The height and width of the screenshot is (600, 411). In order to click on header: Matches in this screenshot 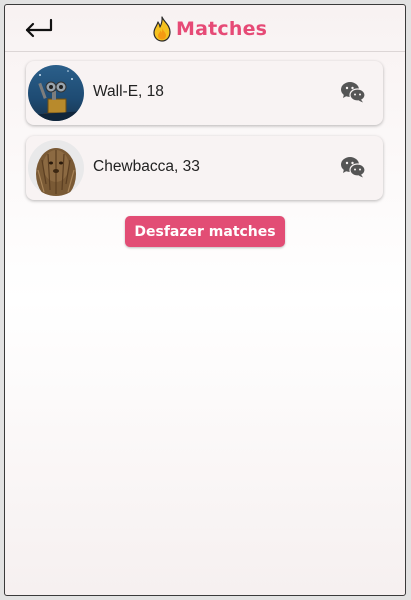, I will do `click(205, 28)`.